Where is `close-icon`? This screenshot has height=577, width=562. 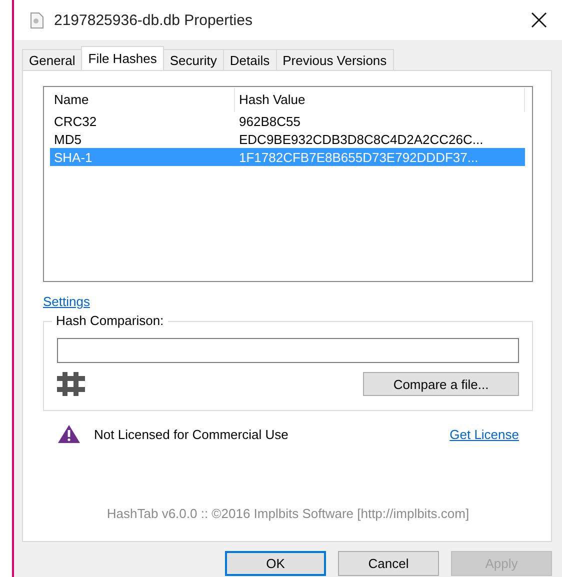 close-icon is located at coordinates (539, 20).